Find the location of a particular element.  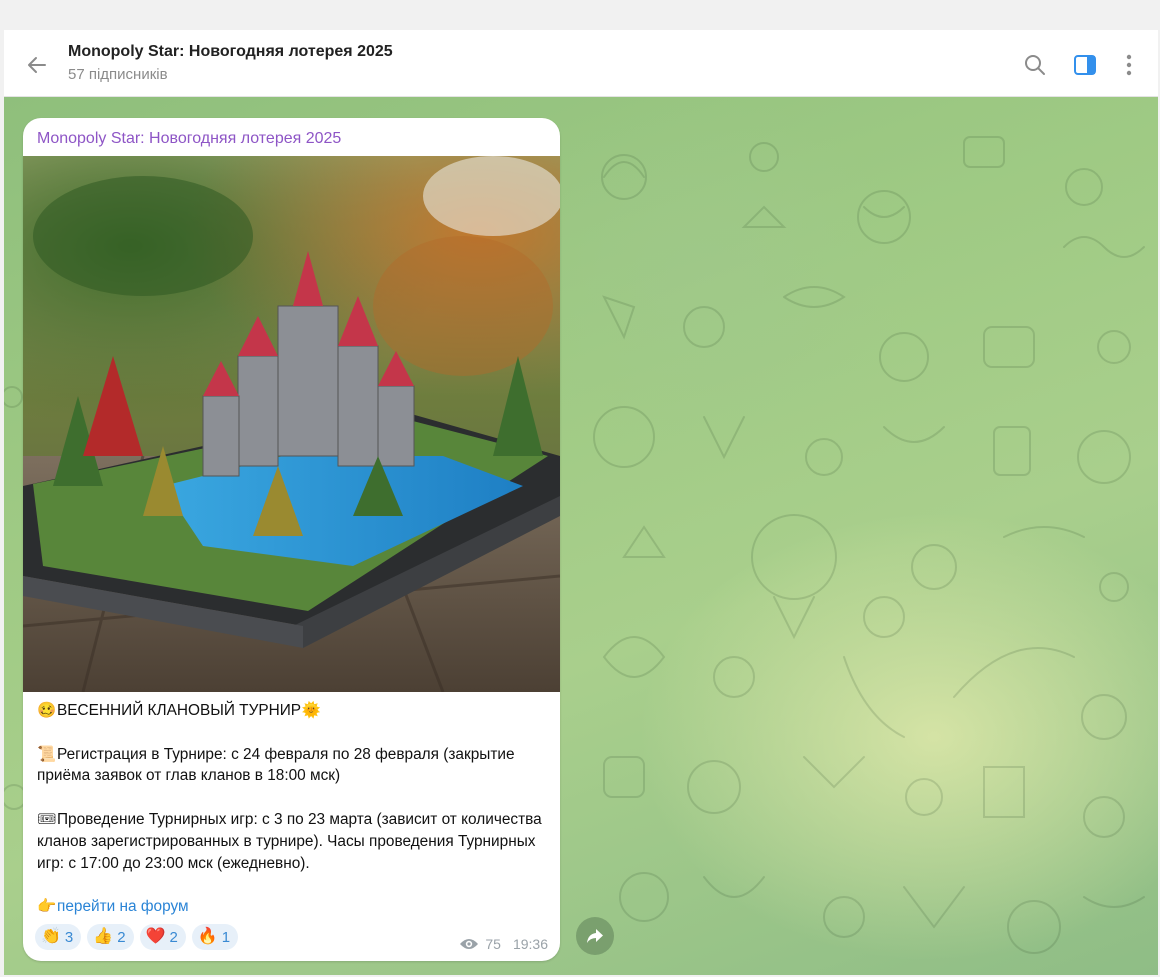

reaction-fire: 🔥 1 is located at coordinates (215, 937).